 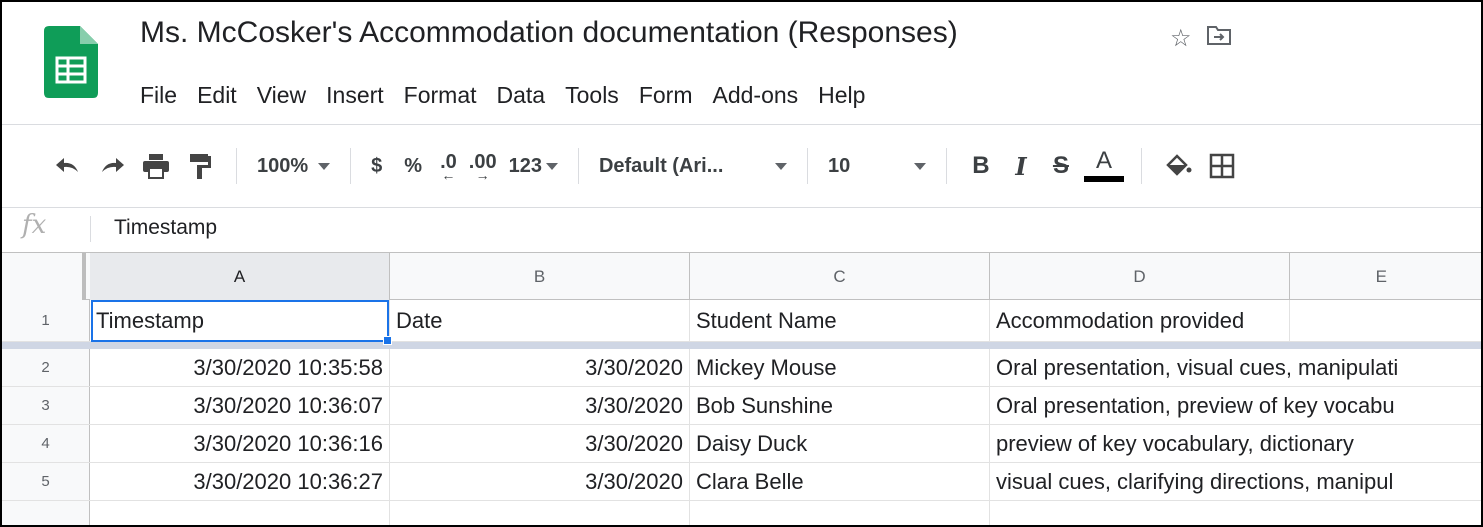 I want to click on text-color-button: A, so click(x=1104, y=166).